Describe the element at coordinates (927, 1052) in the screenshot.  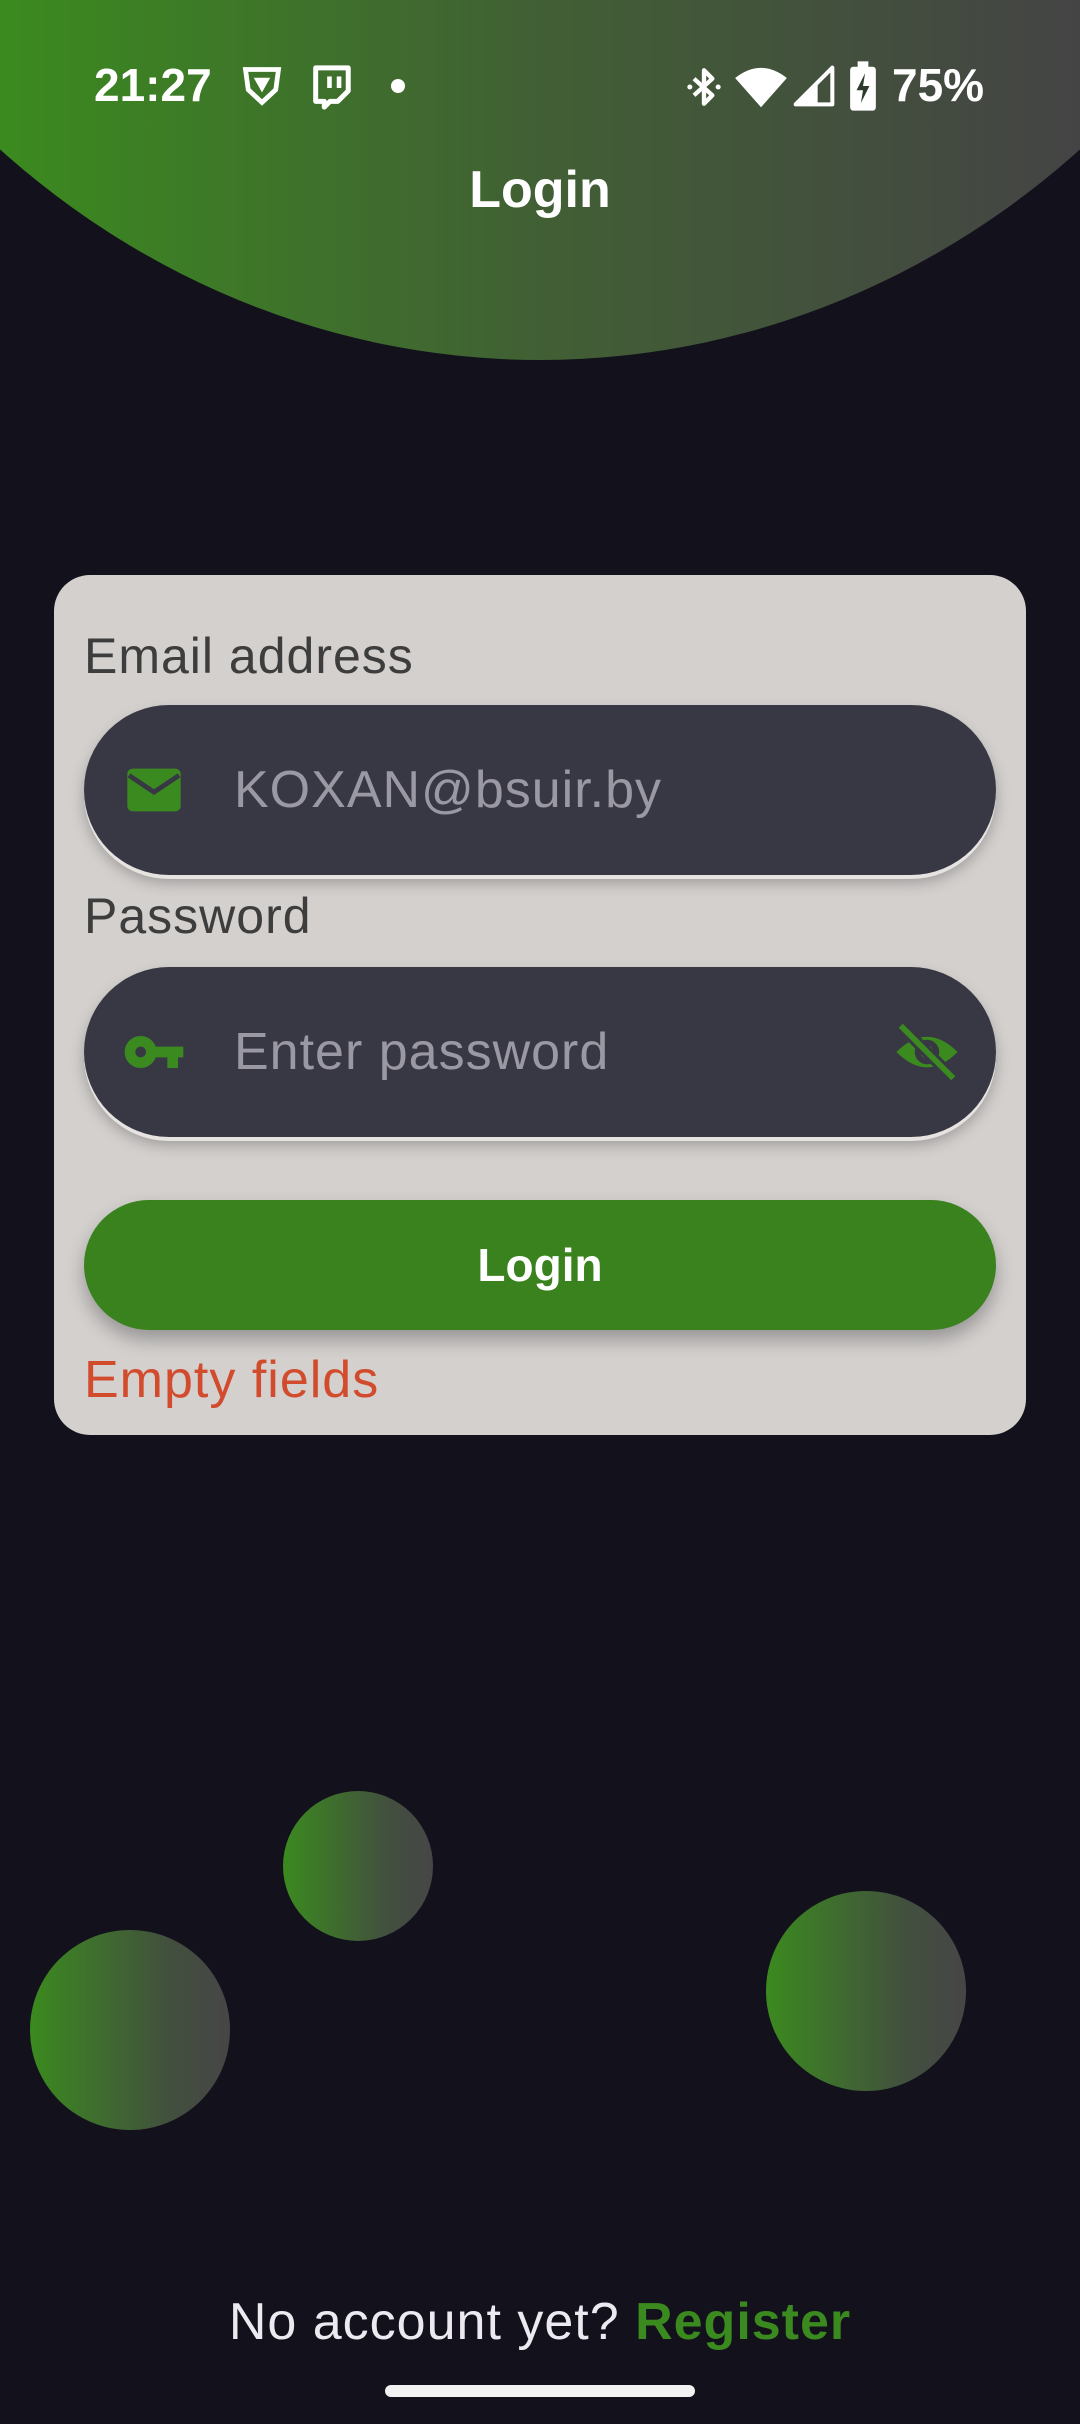
I see `visibility-off-icon` at that location.